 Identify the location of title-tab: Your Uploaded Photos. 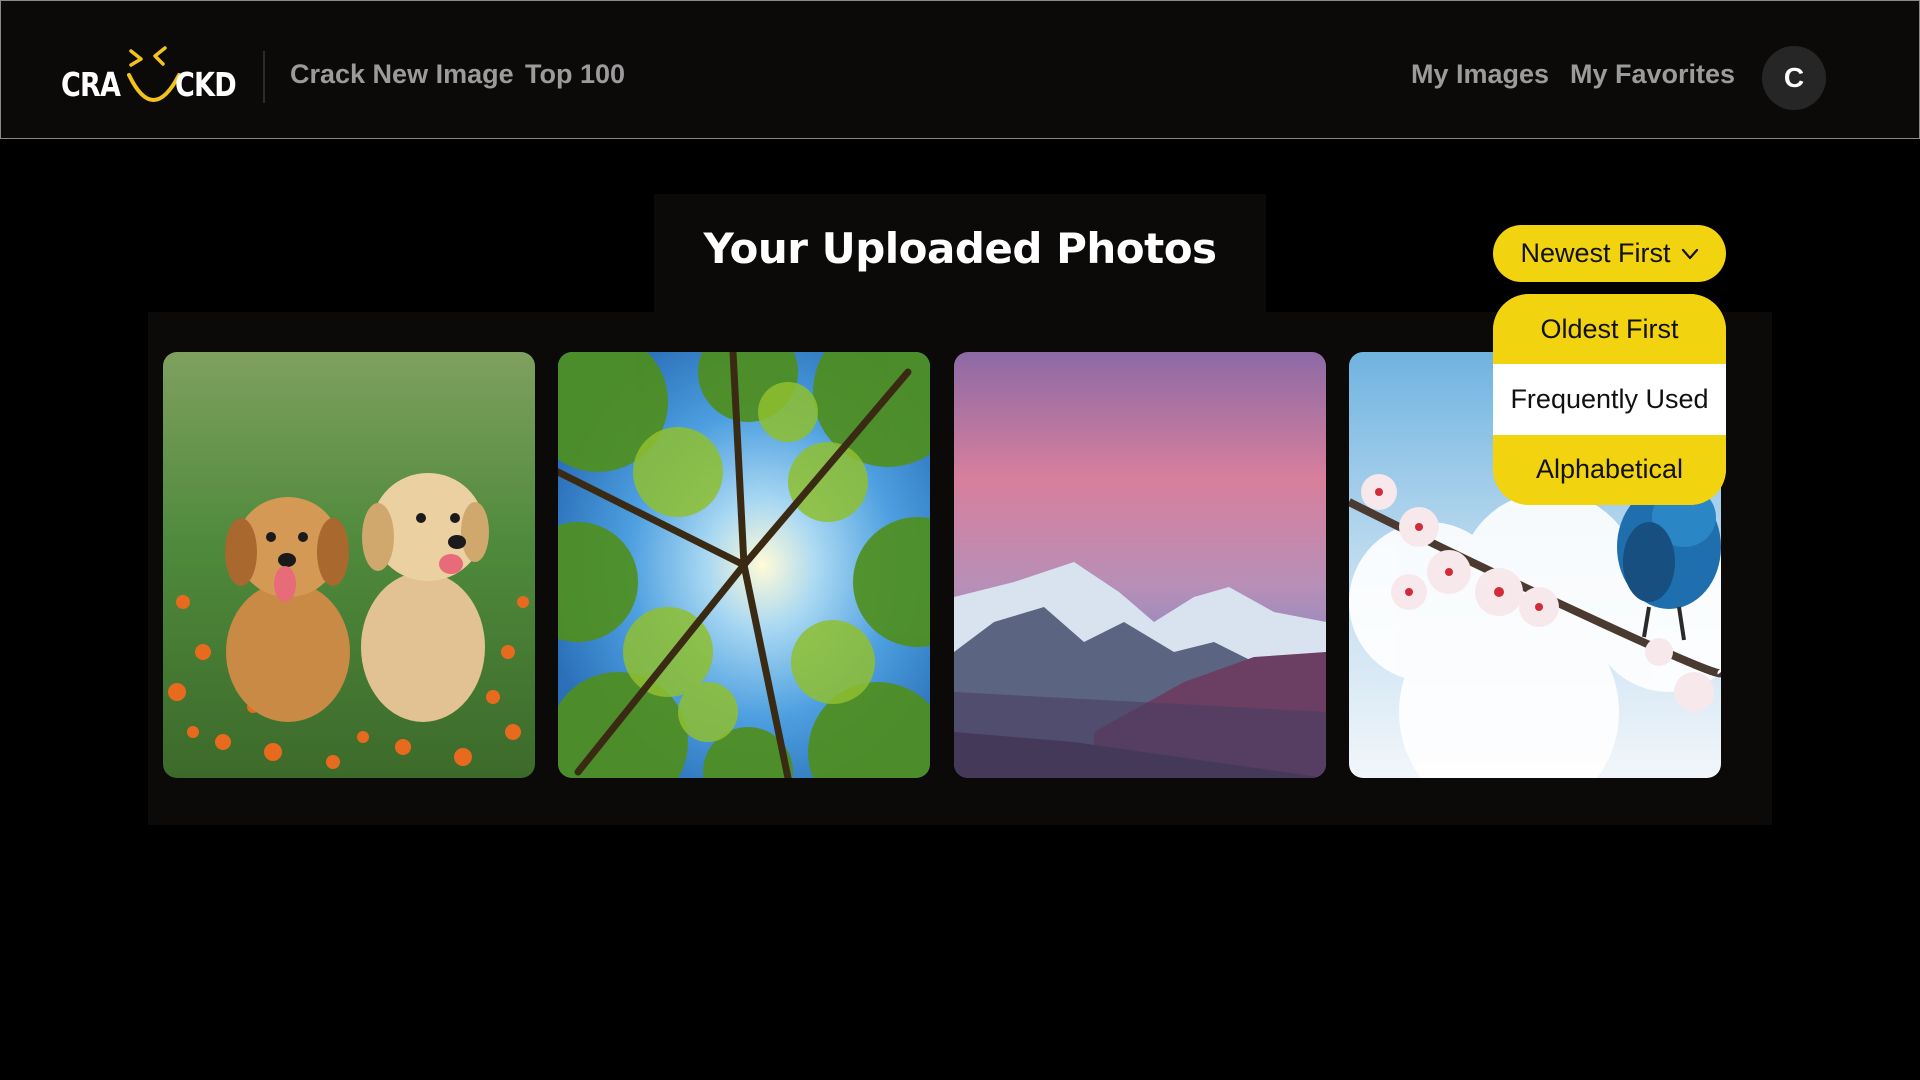
(960, 254).